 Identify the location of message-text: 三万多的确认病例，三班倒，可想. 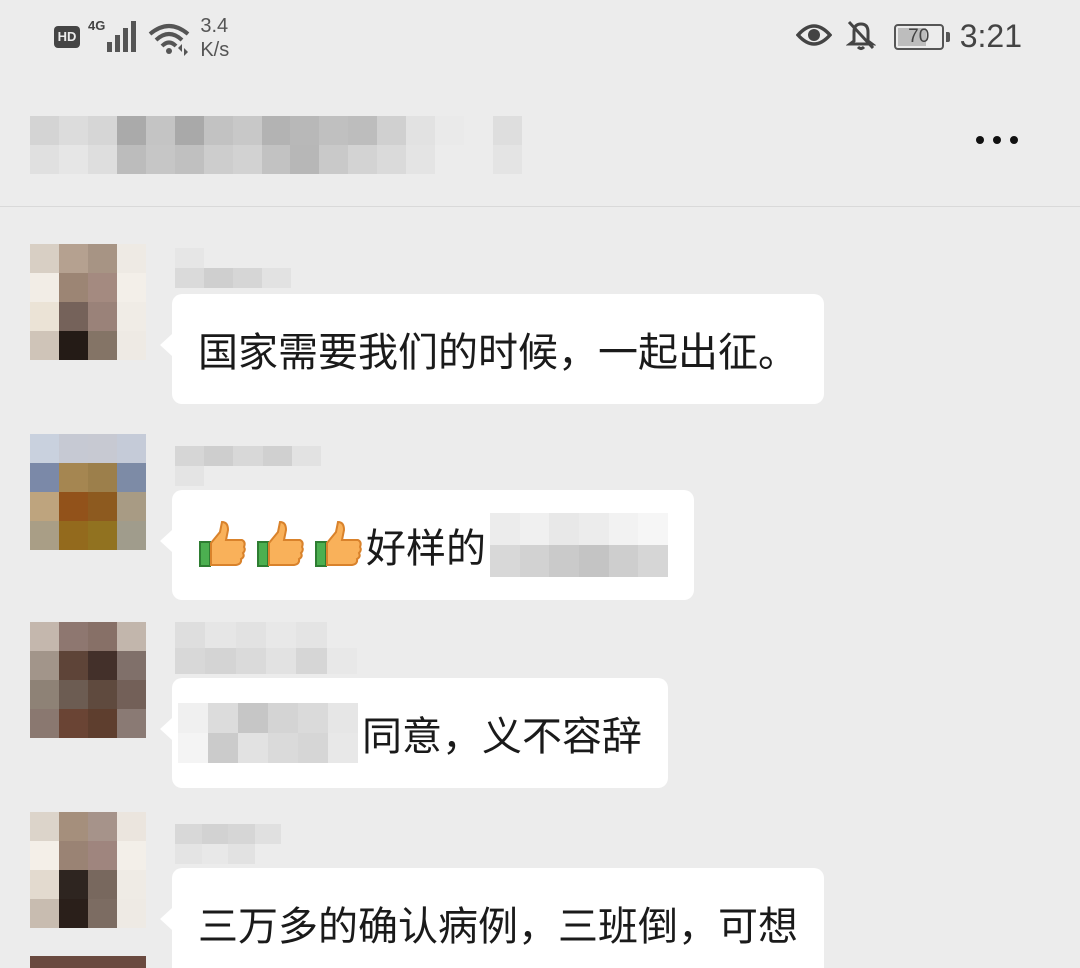
(498, 927).